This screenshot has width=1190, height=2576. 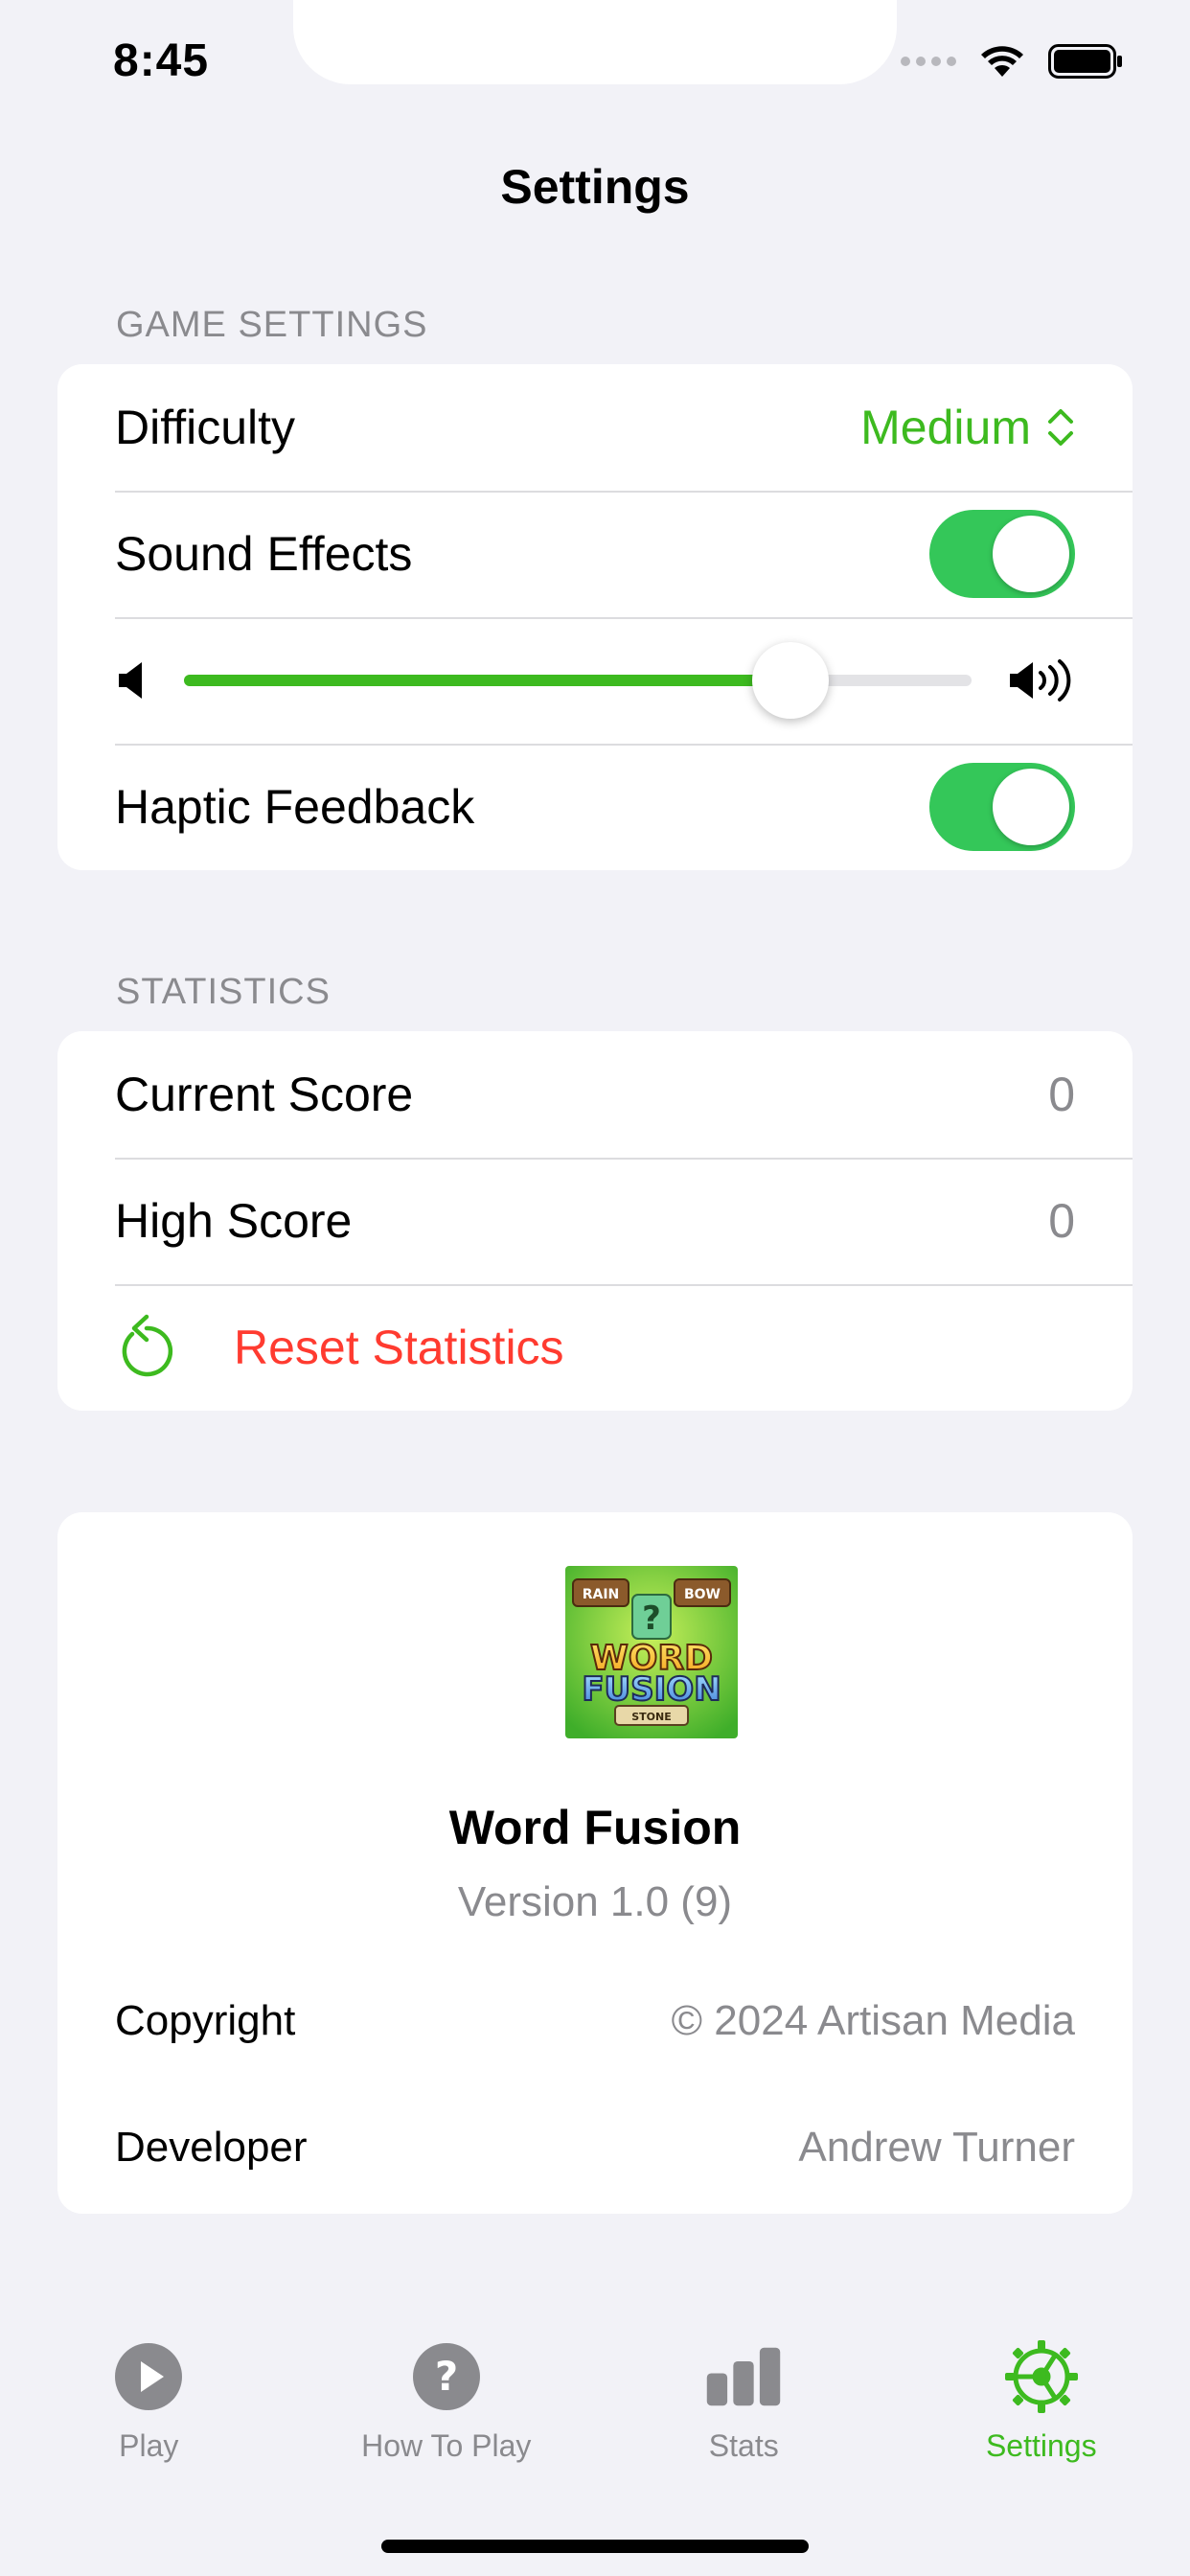 What do you see at coordinates (595, 187) in the screenshot?
I see `page-title: Settings` at bounding box center [595, 187].